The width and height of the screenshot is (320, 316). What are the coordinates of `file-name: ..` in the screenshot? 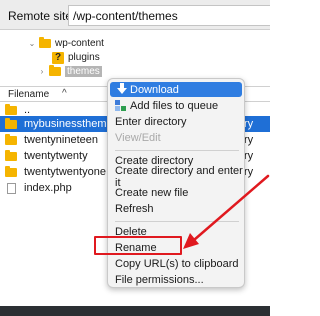 It's located at (27, 110).